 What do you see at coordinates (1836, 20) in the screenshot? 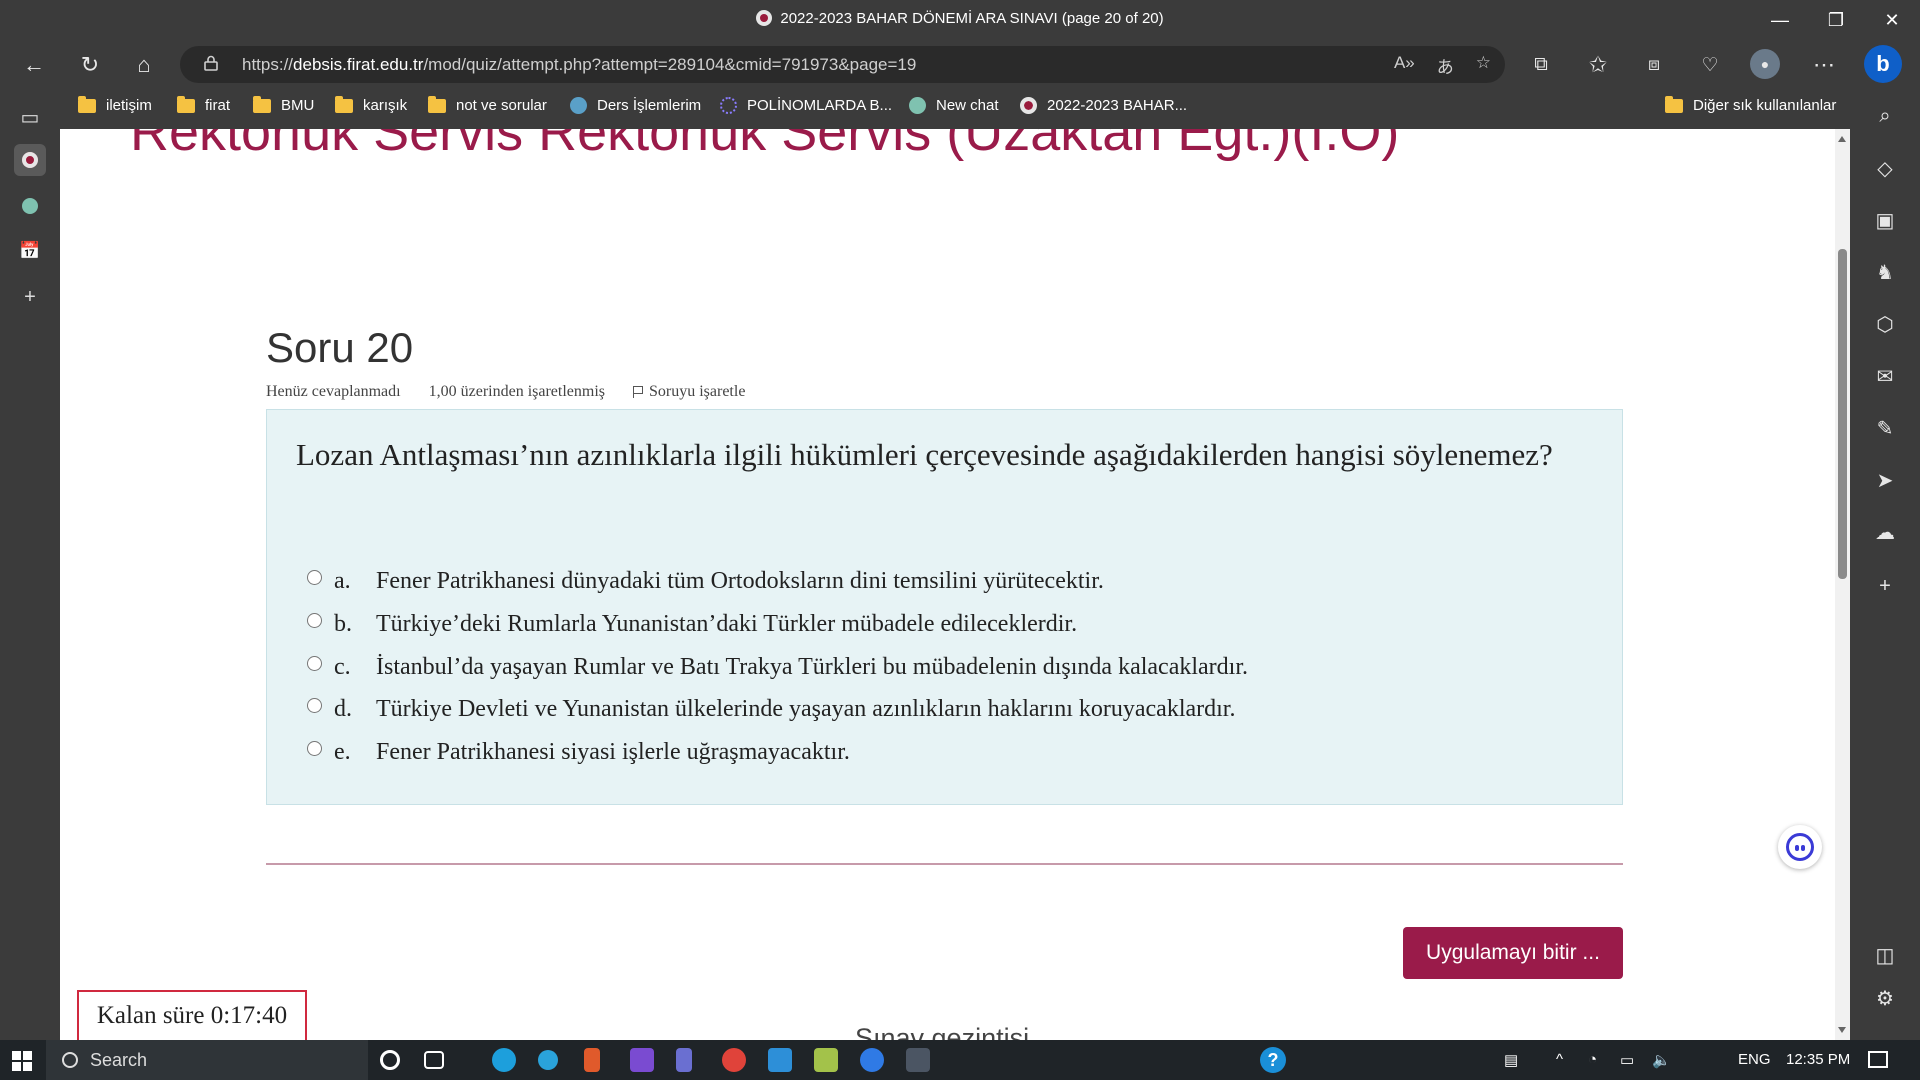
I see `restore-button: ❐` at bounding box center [1836, 20].